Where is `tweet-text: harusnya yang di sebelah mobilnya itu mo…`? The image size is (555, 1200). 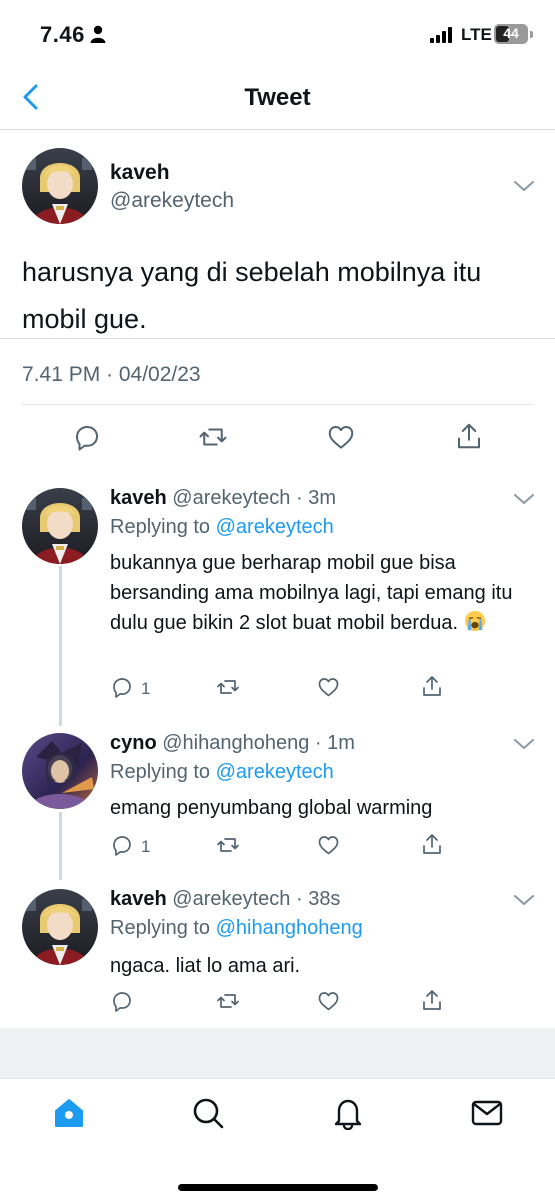
tweet-text: harusnya yang di sebelah mobilnya itu mo… is located at coordinates (252, 295).